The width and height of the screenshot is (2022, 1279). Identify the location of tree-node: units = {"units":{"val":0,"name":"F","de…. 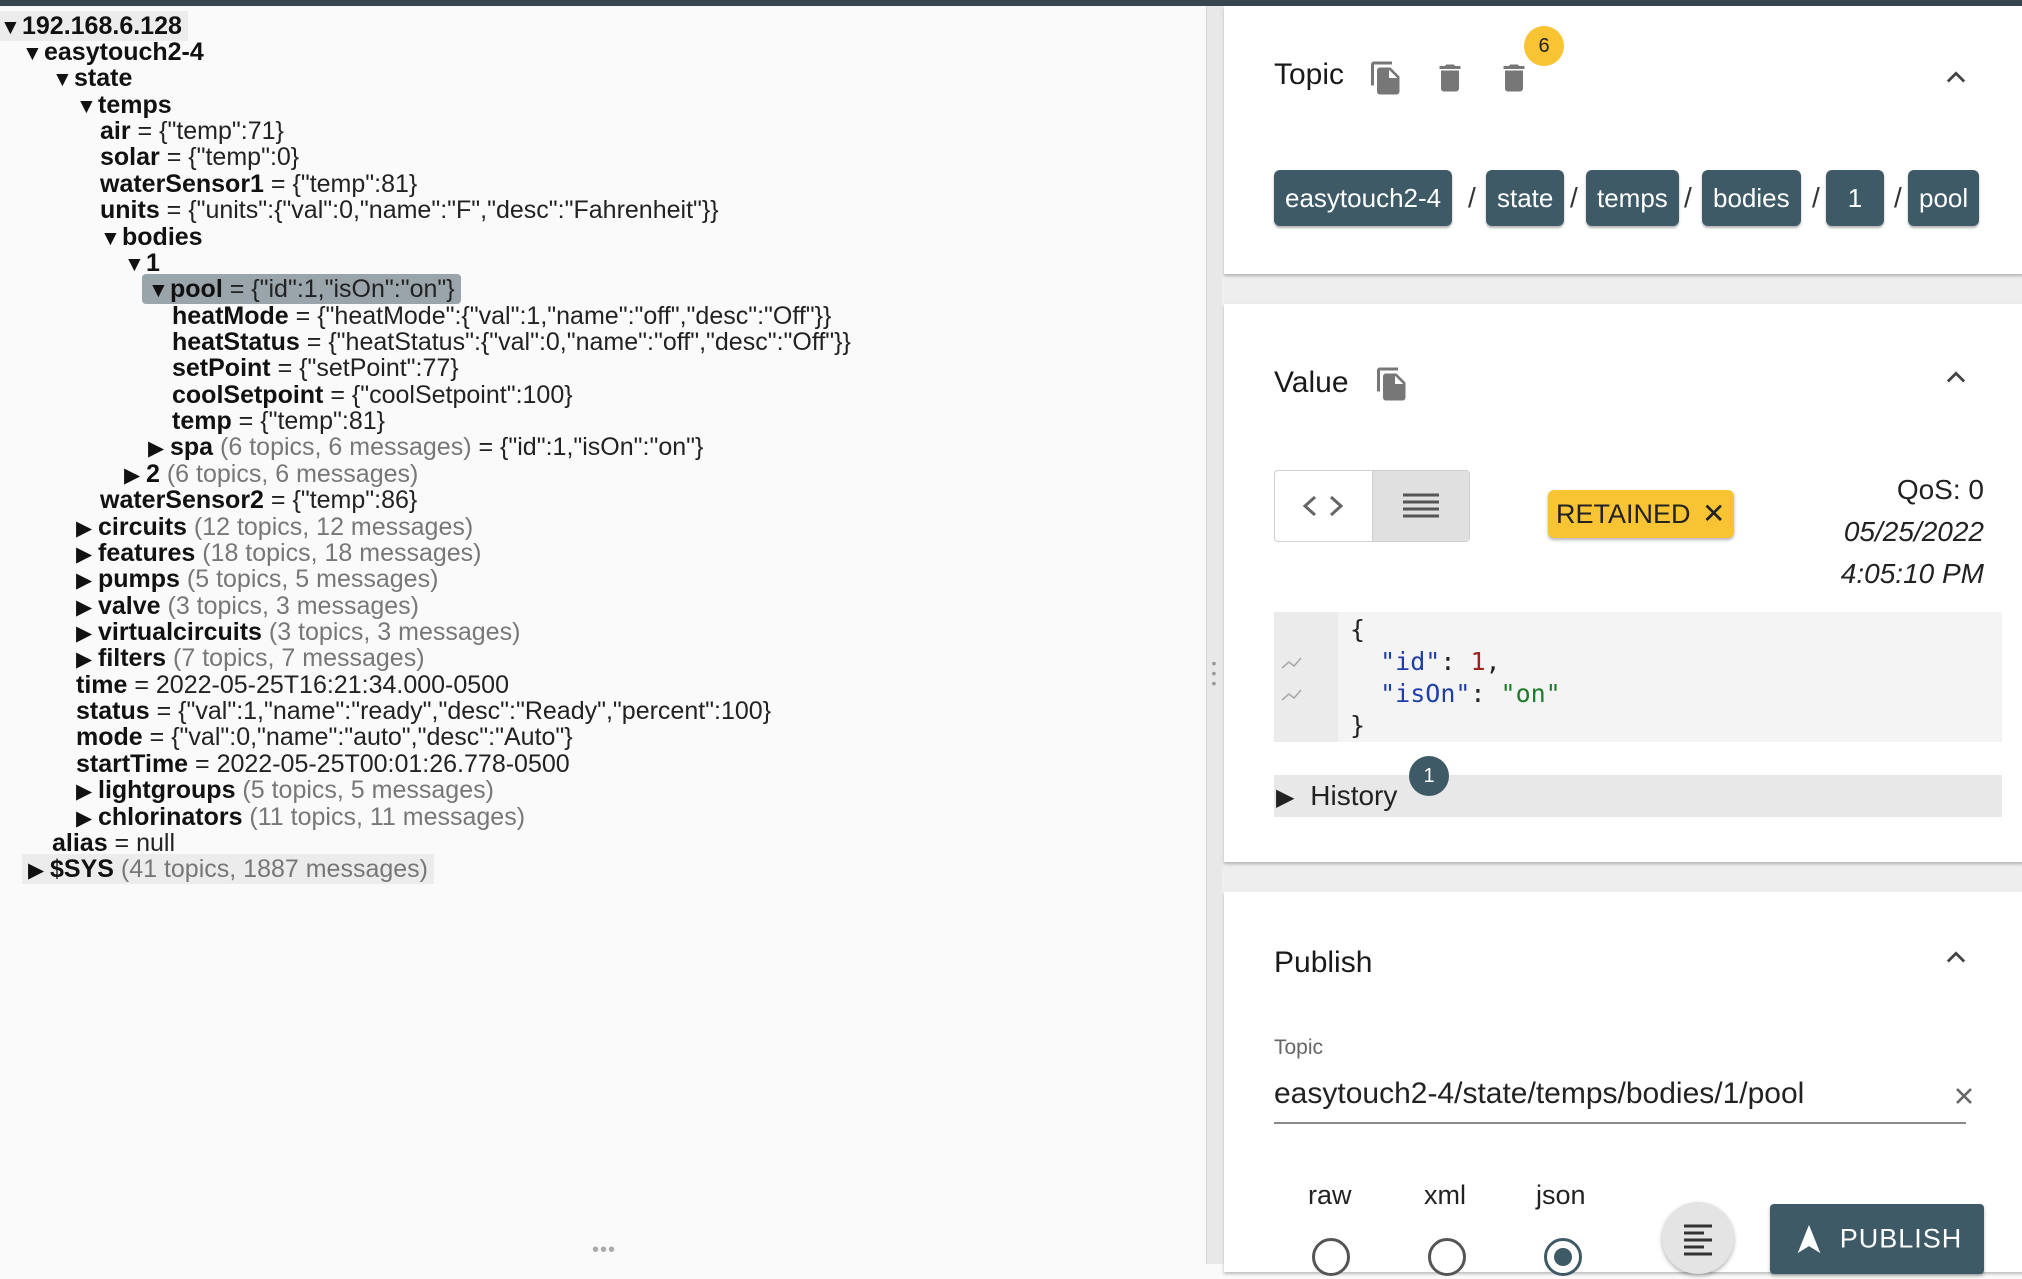
(409, 210).